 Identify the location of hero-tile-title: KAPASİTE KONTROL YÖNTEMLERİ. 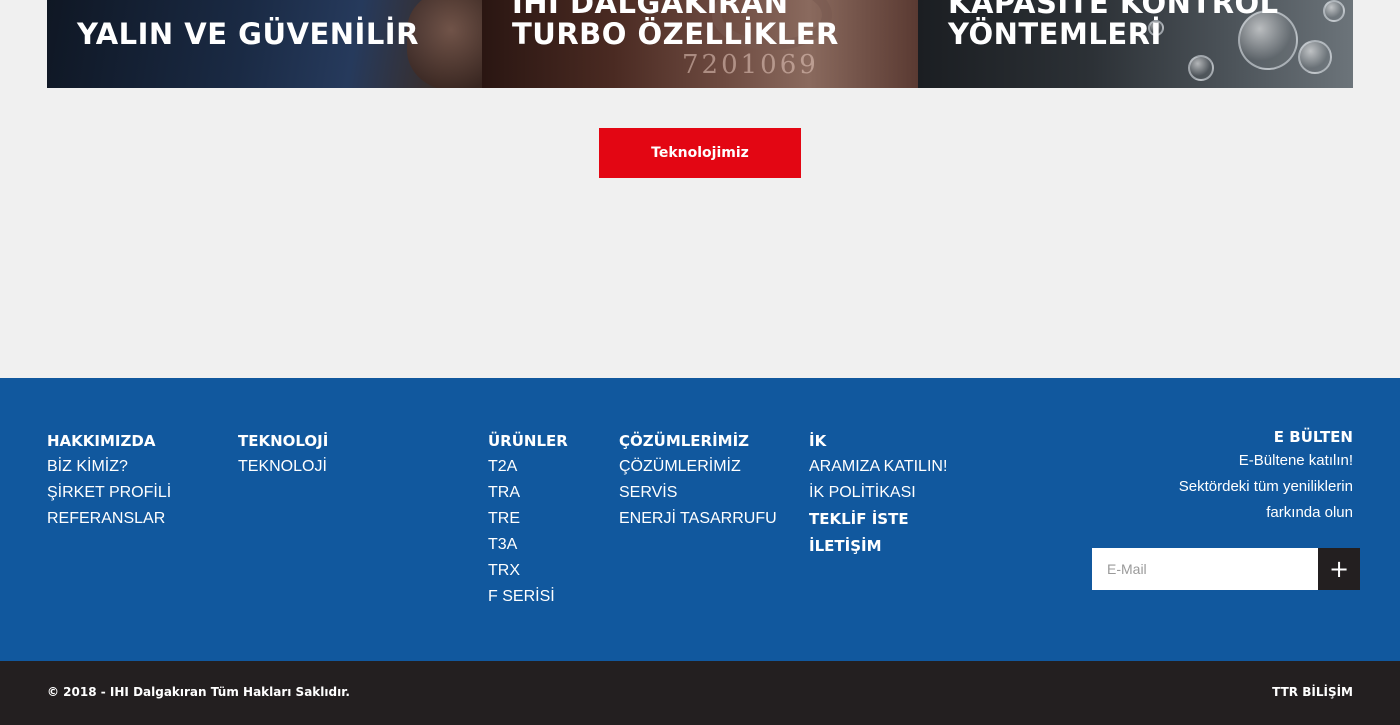
(1113, 25).